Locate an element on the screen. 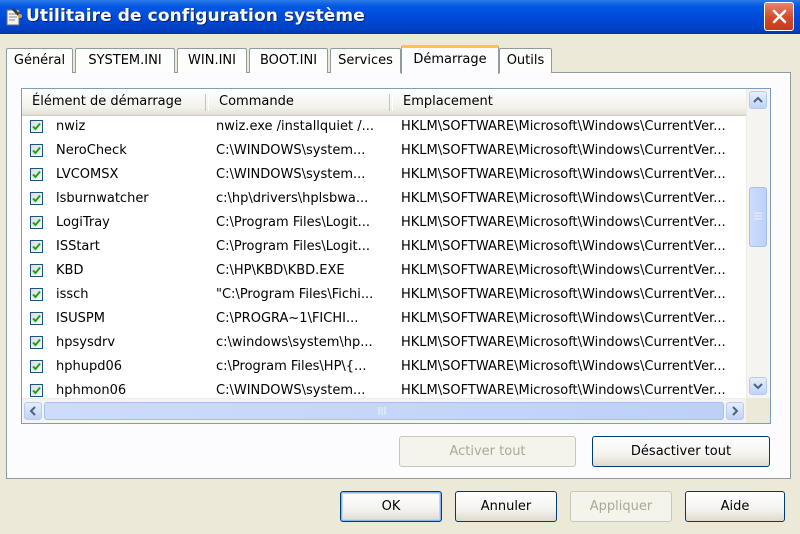 This screenshot has width=800, height=534. vertical-scroll-thumb is located at coordinates (758, 217).